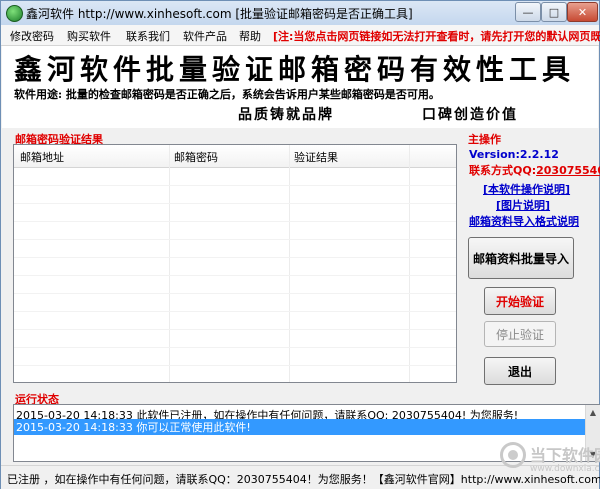  I want to click on watermark-text: 当下软件园, so click(565, 455).